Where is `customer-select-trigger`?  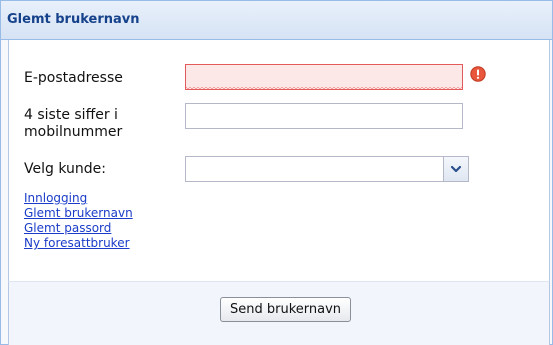 customer-select-trigger is located at coordinates (455, 169).